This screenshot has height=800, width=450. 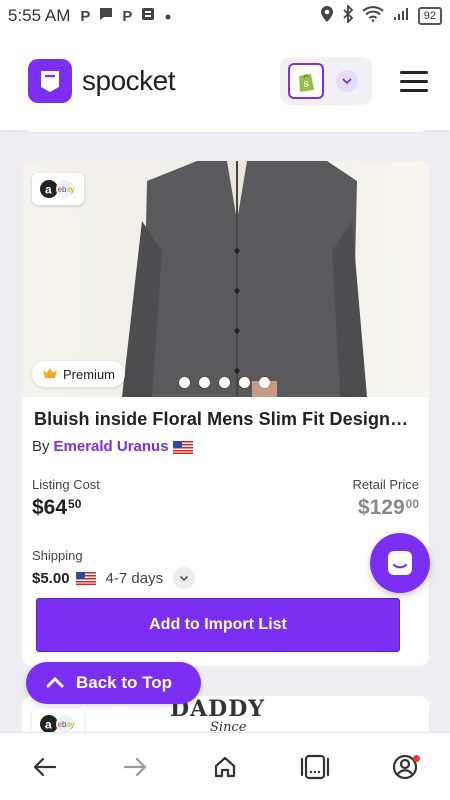 I want to click on retail-price-block: Retail Price $12900, so click(x=386, y=498).